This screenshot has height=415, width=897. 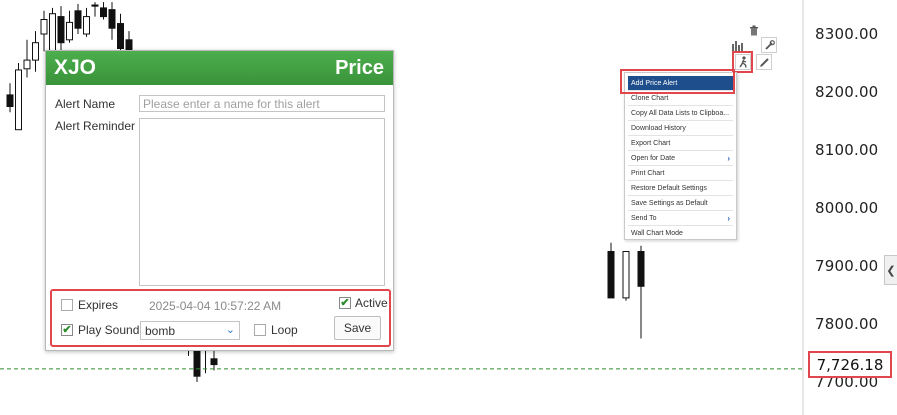 I want to click on alert-name-input, so click(x=262, y=103).